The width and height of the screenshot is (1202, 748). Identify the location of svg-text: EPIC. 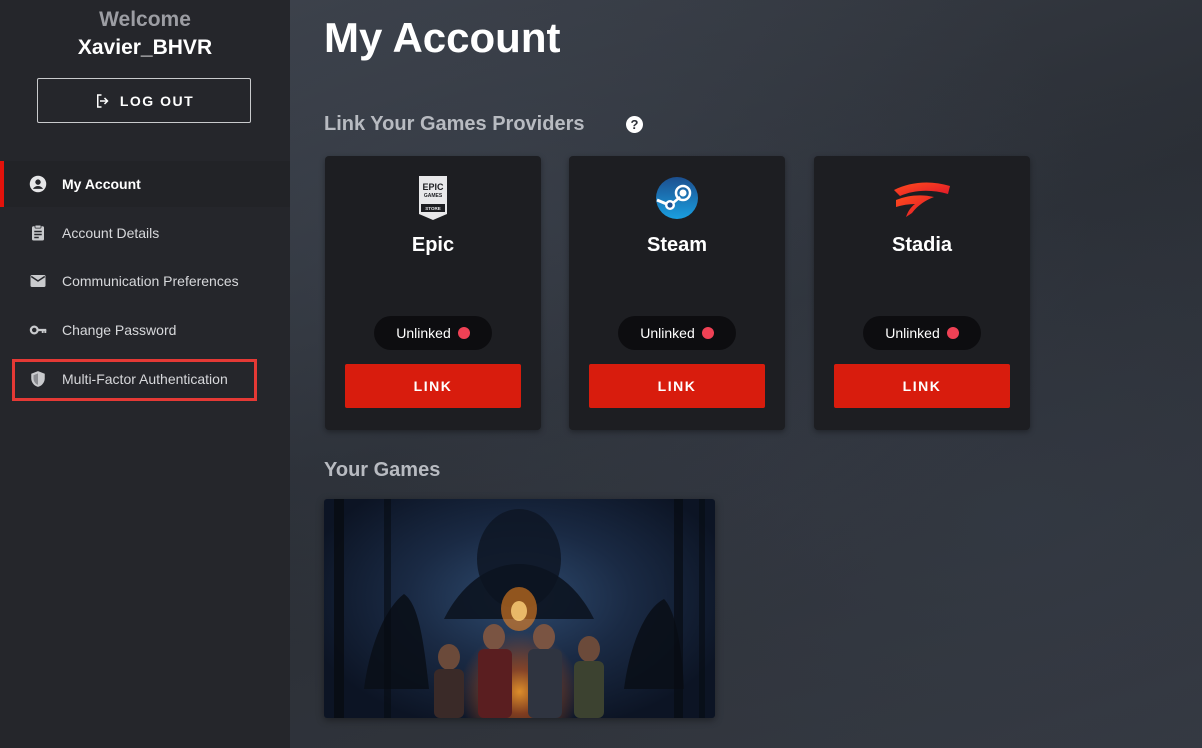
(433, 187).